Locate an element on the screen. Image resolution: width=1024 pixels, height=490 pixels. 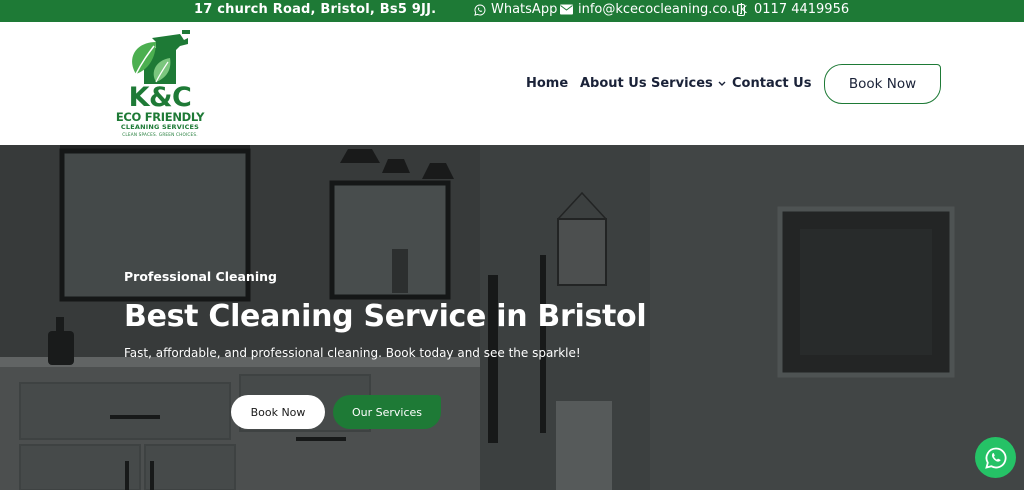
whatsapp-link: WhatsApp is located at coordinates (515, 9).